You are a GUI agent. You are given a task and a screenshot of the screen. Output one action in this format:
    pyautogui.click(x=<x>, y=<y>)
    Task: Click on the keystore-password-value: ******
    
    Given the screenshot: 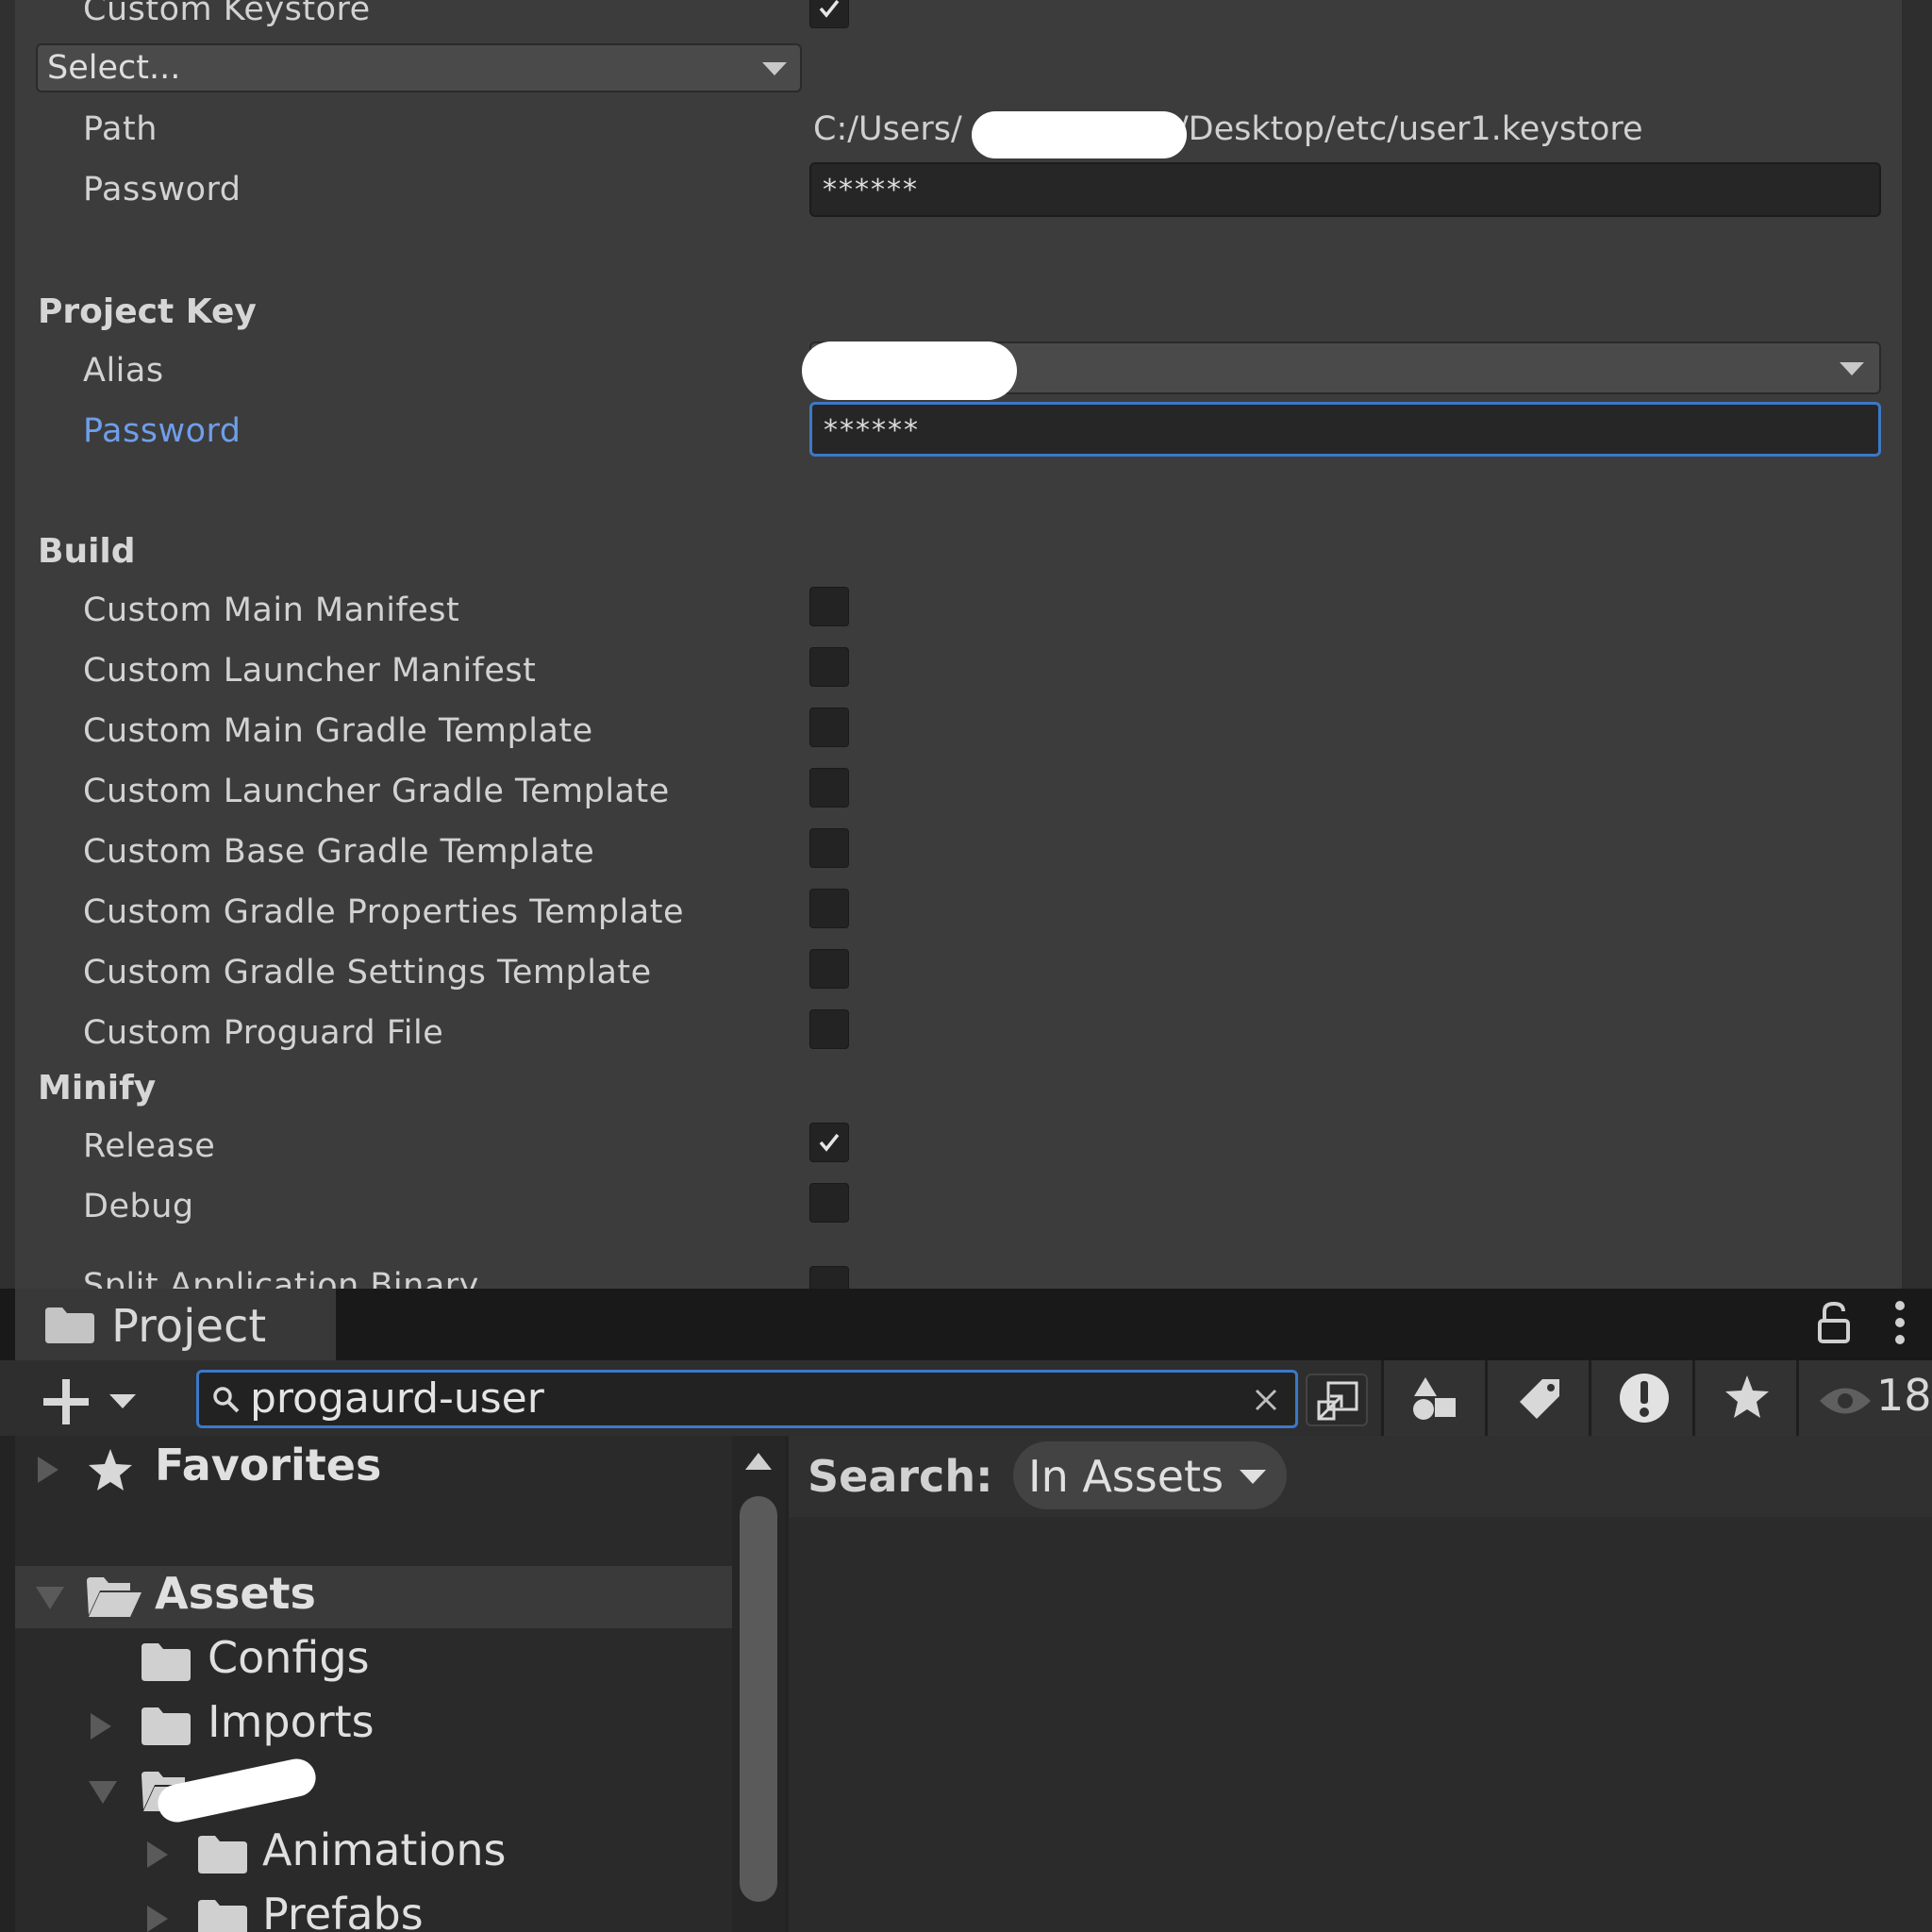 What is the action you would take?
    pyautogui.click(x=871, y=190)
    